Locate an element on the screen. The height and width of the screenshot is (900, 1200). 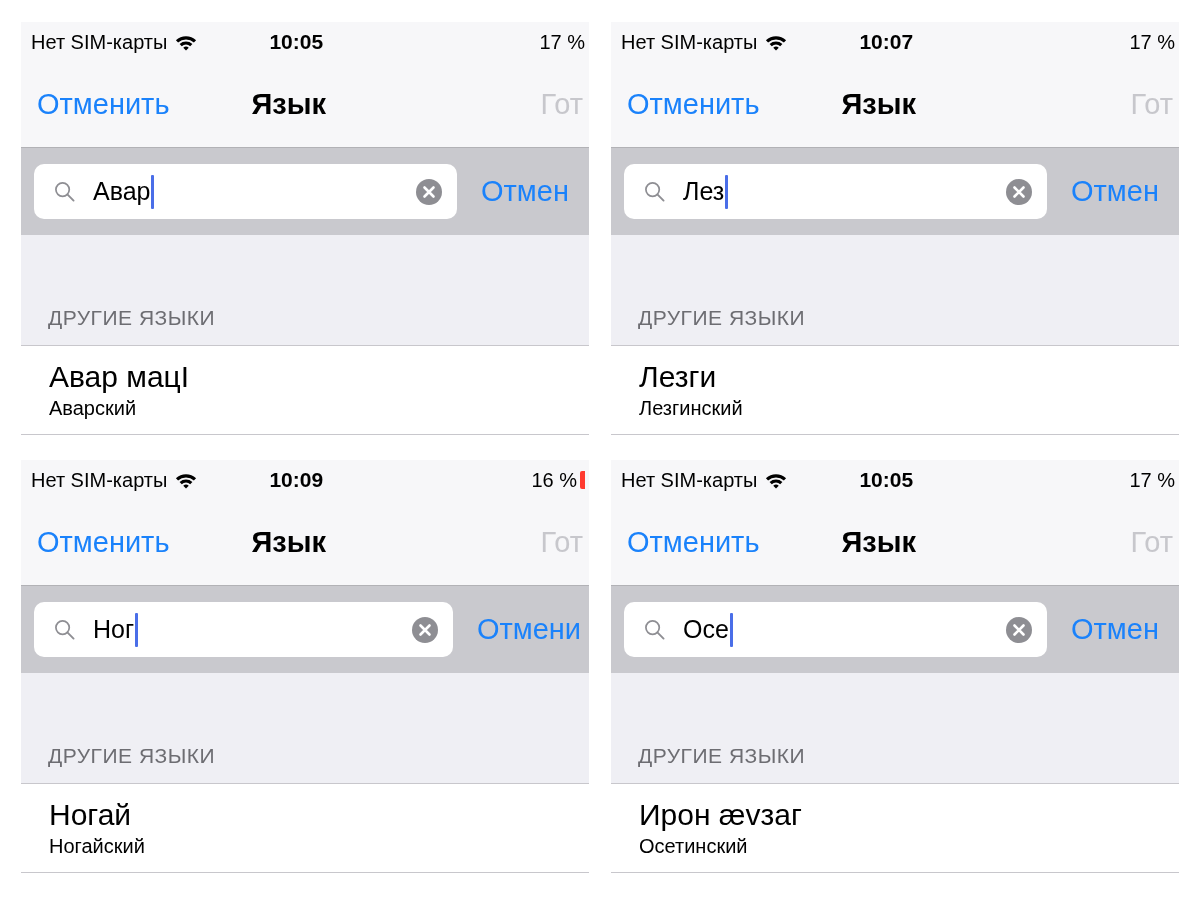
search-text: Осе is located at coordinates (706, 629).